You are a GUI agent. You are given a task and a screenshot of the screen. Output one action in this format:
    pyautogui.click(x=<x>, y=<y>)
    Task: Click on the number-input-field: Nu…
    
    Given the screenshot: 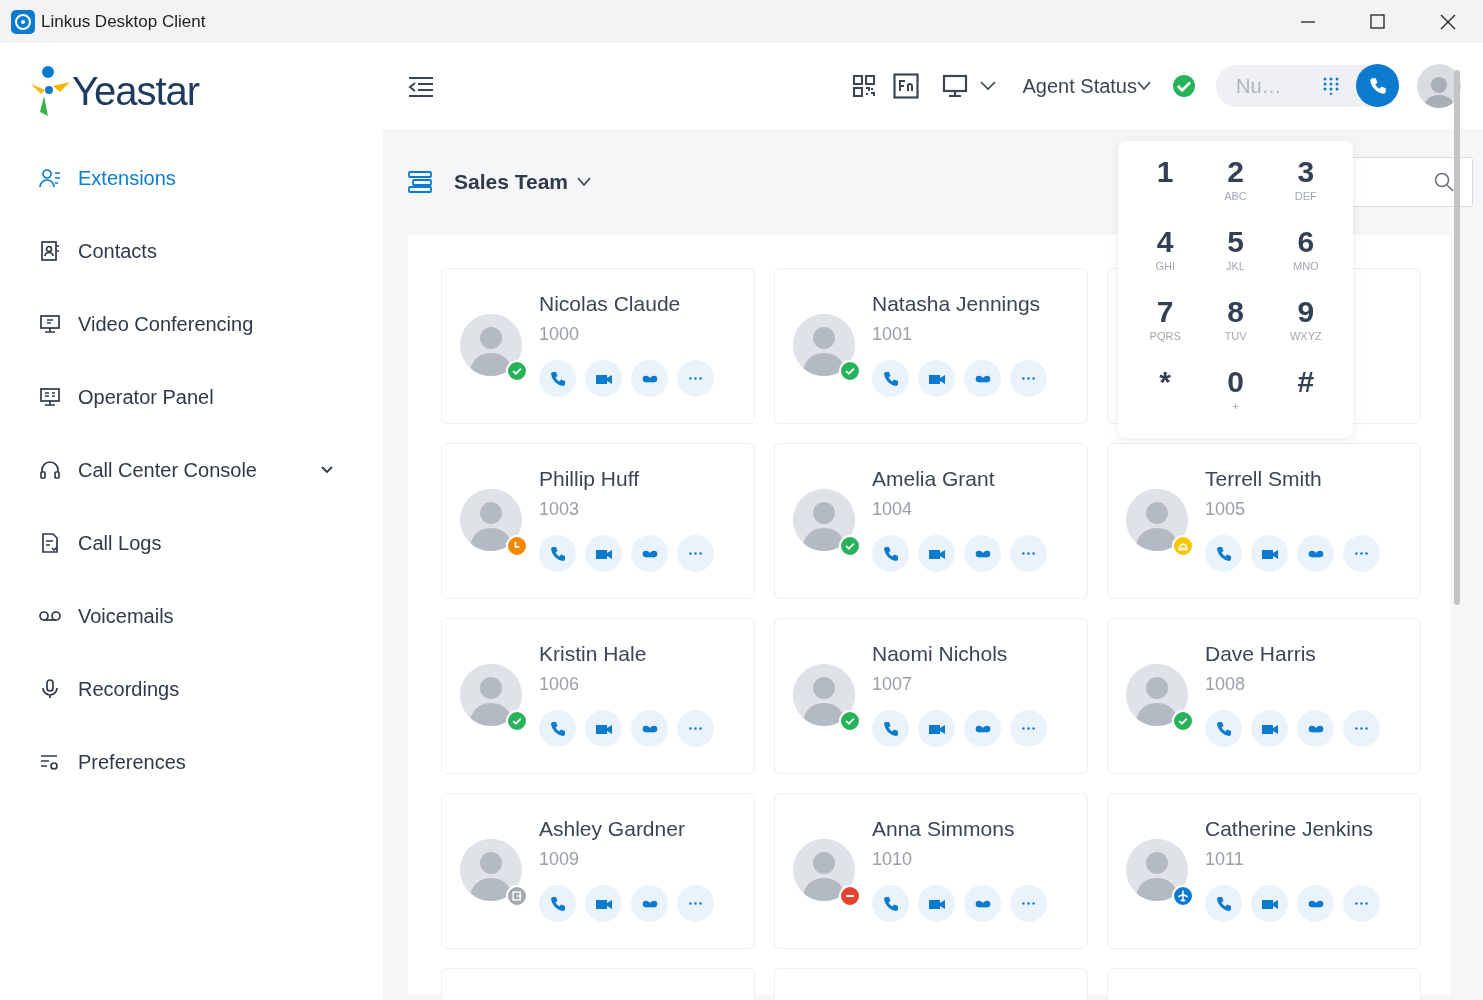 What is the action you would take?
    pyautogui.click(x=1256, y=86)
    